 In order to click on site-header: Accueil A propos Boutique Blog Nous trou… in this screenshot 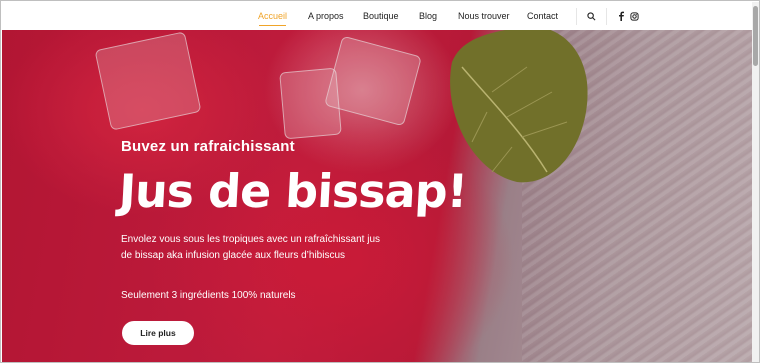, I will do `click(377, 16)`.